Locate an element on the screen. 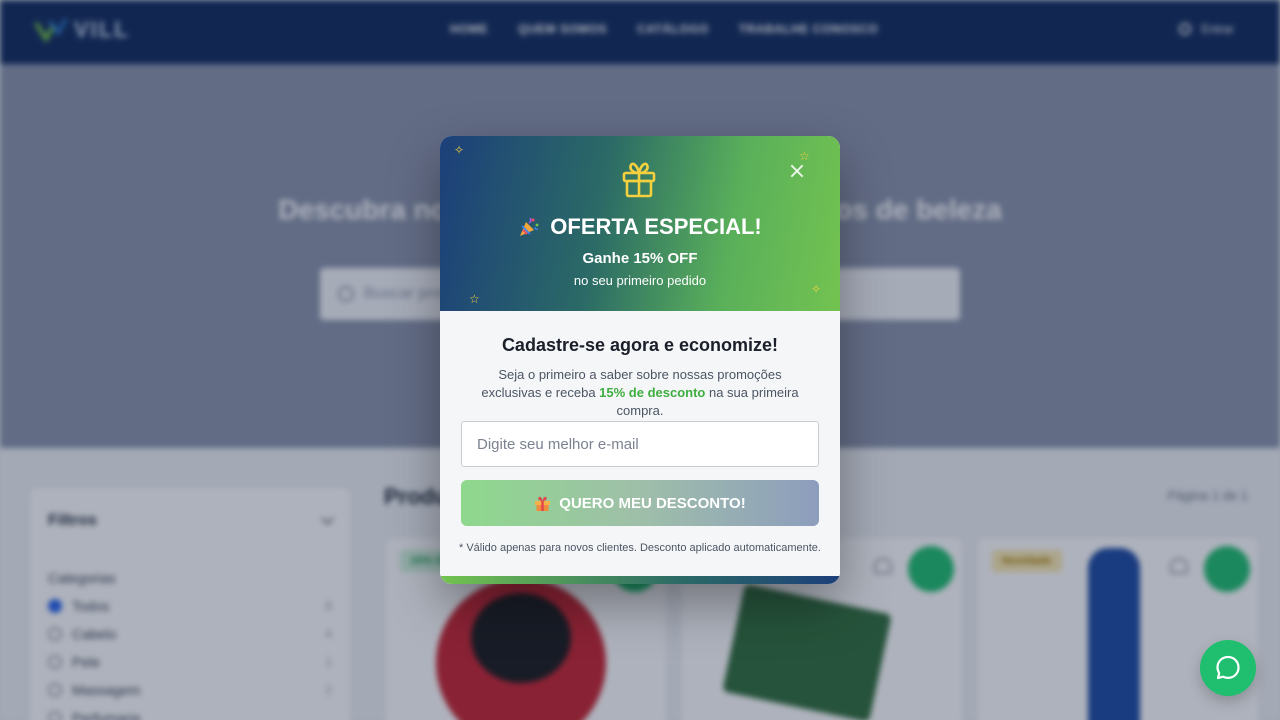  modal-subtitle: Ganhe 15% OFF is located at coordinates (640, 258).